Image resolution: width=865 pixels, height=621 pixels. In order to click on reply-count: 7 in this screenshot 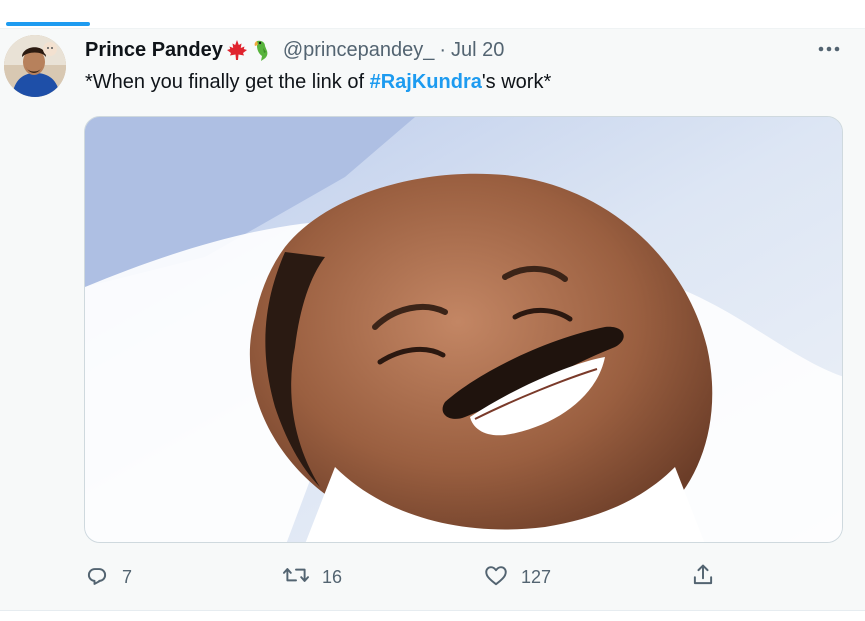, I will do `click(127, 576)`.